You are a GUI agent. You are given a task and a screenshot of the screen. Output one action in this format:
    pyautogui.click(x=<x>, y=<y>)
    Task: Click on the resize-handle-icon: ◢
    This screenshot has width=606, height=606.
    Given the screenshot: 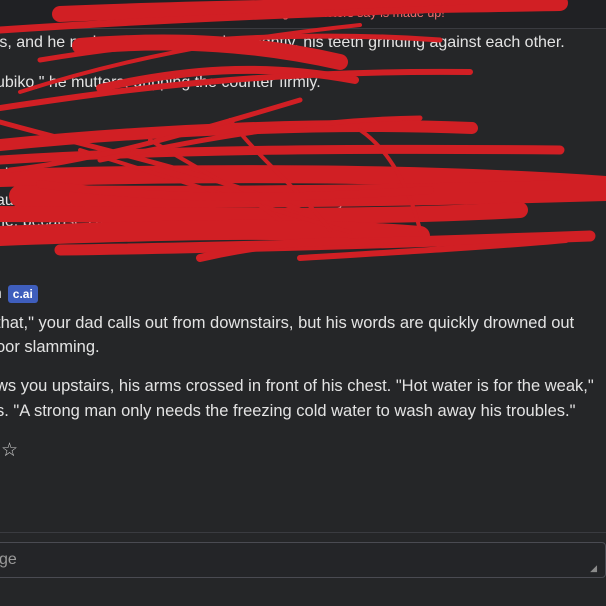 What is the action you would take?
    pyautogui.click(x=593, y=568)
    